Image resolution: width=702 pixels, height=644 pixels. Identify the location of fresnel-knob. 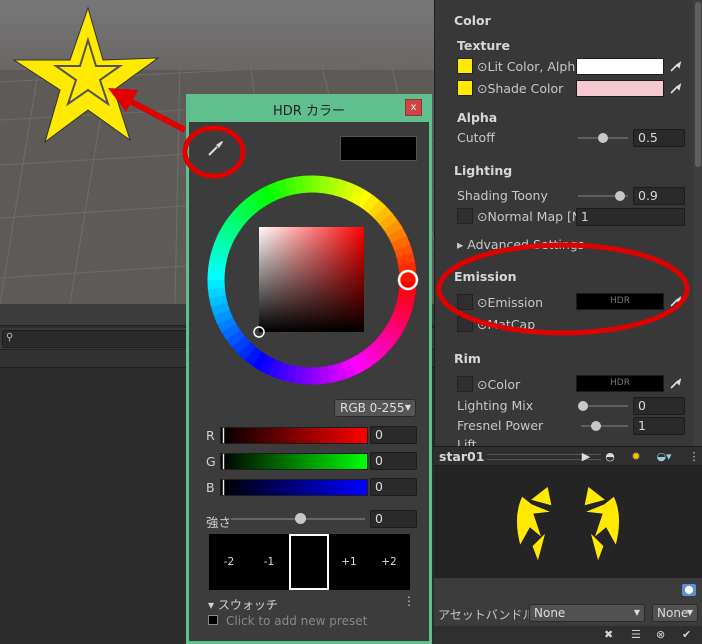
(596, 426).